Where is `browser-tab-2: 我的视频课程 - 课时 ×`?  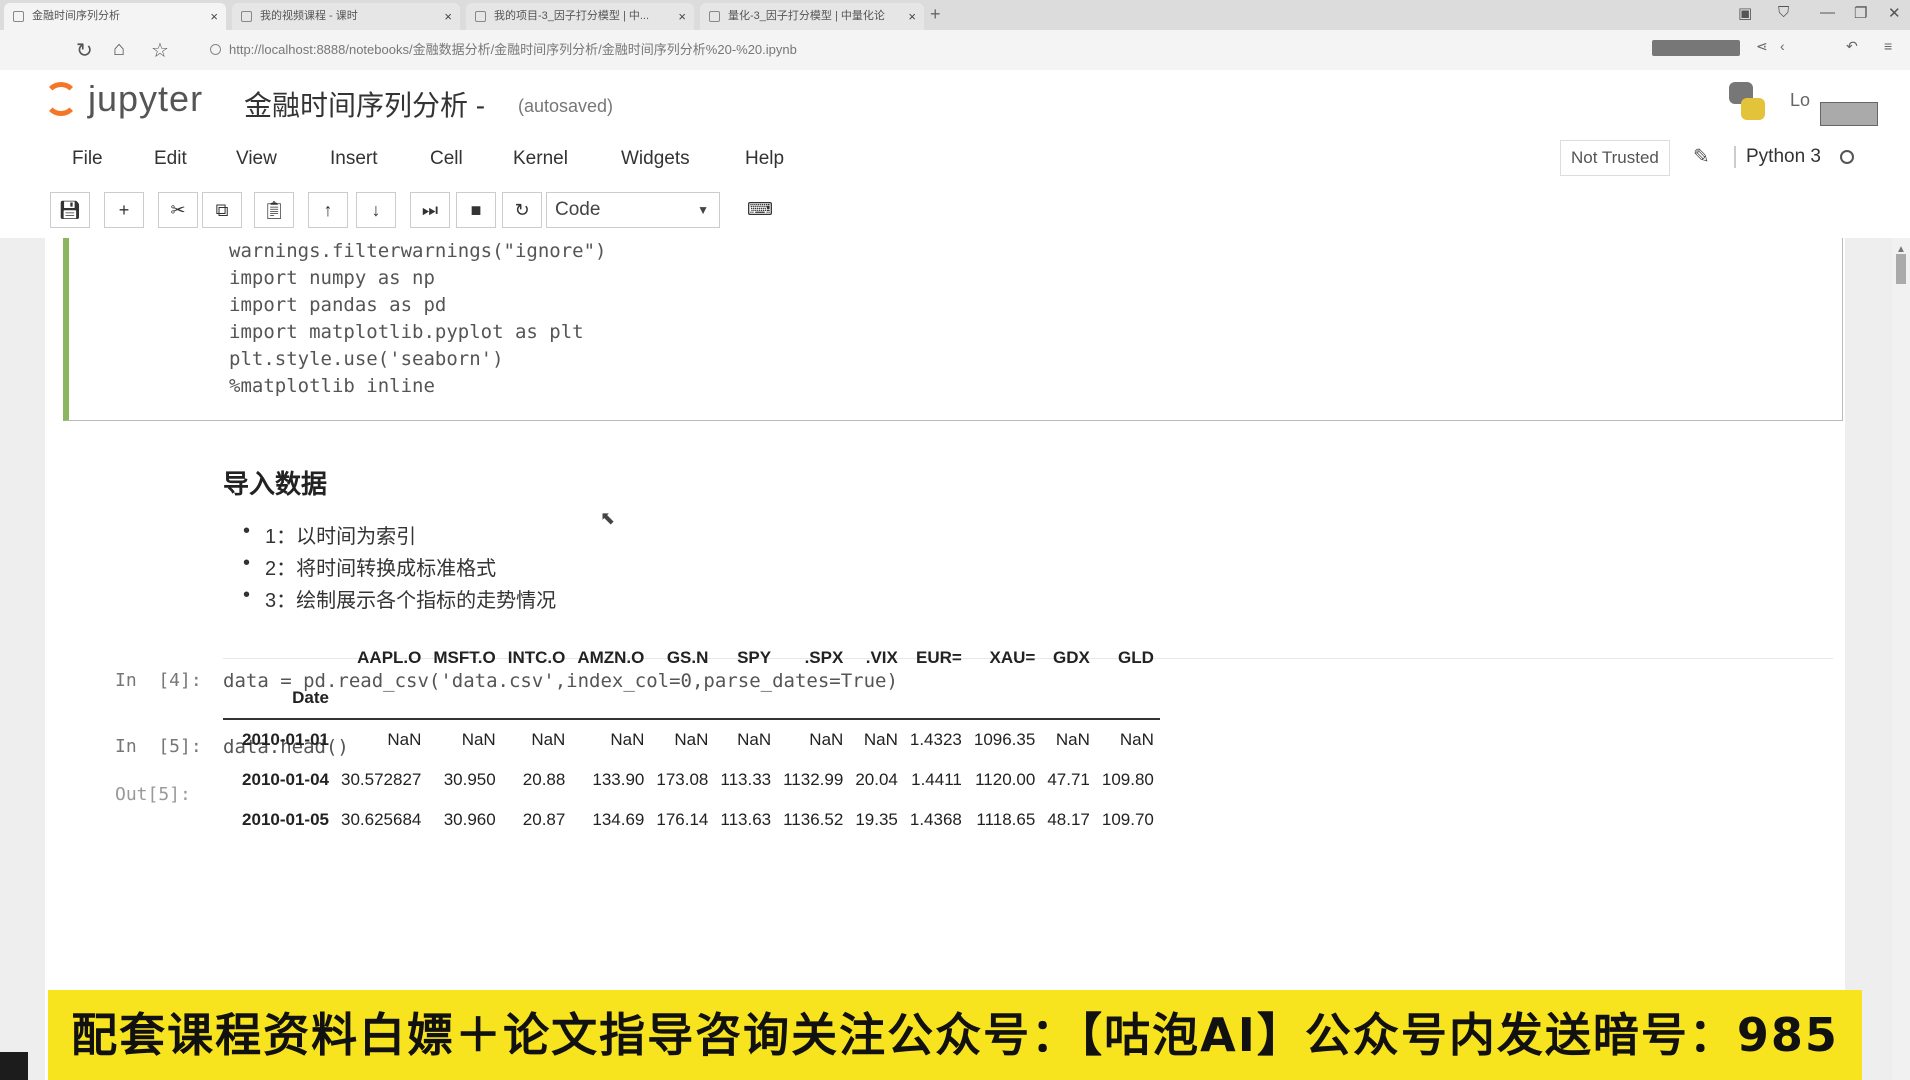
browser-tab-2: 我的视频课程 - 课时 × is located at coordinates (346, 16).